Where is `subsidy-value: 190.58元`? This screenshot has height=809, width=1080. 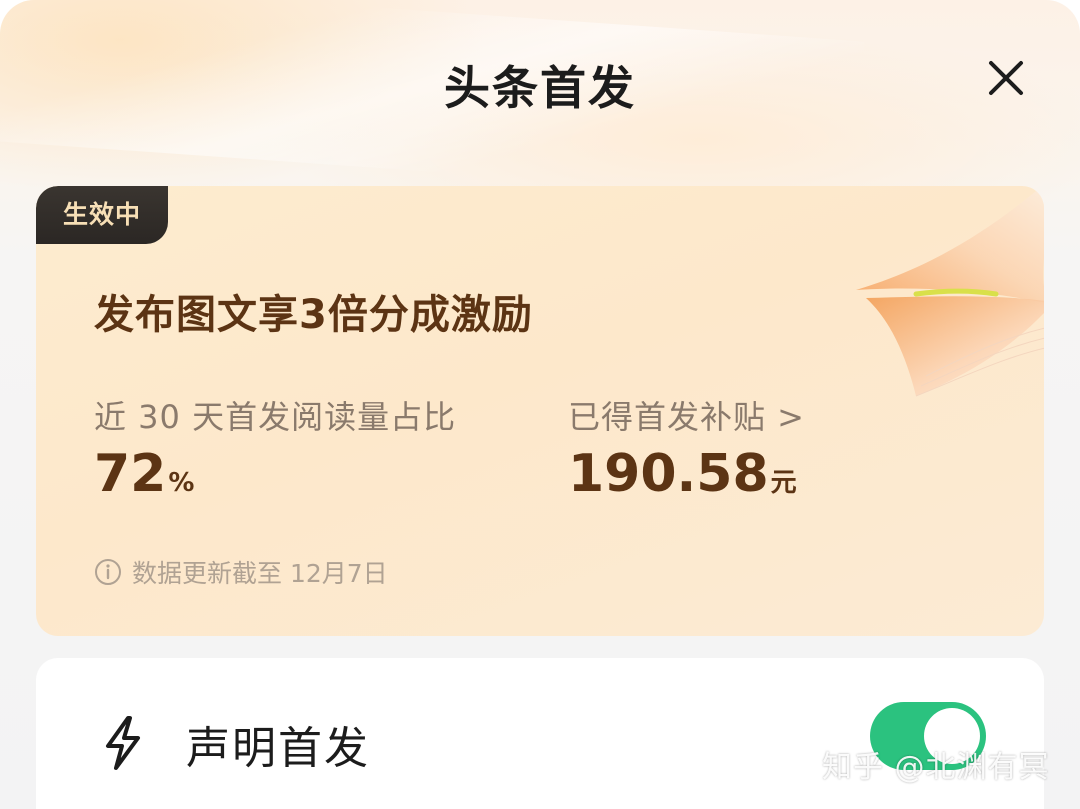
subsidy-value: 190.58元 is located at coordinates (682, 474).